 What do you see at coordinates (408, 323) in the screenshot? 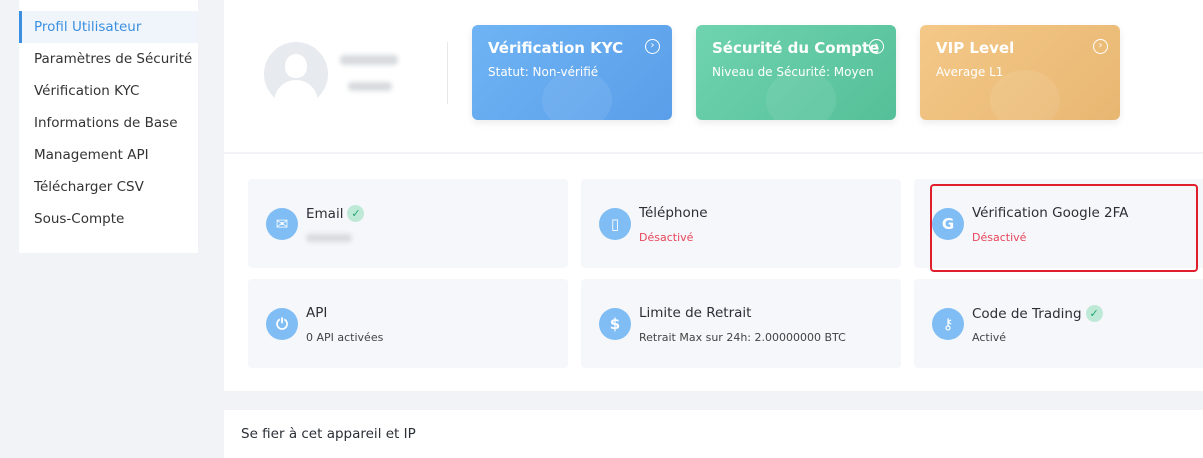
I see `api-tile: ⏻ API 0 API activées` at bounding box center [408, 323].